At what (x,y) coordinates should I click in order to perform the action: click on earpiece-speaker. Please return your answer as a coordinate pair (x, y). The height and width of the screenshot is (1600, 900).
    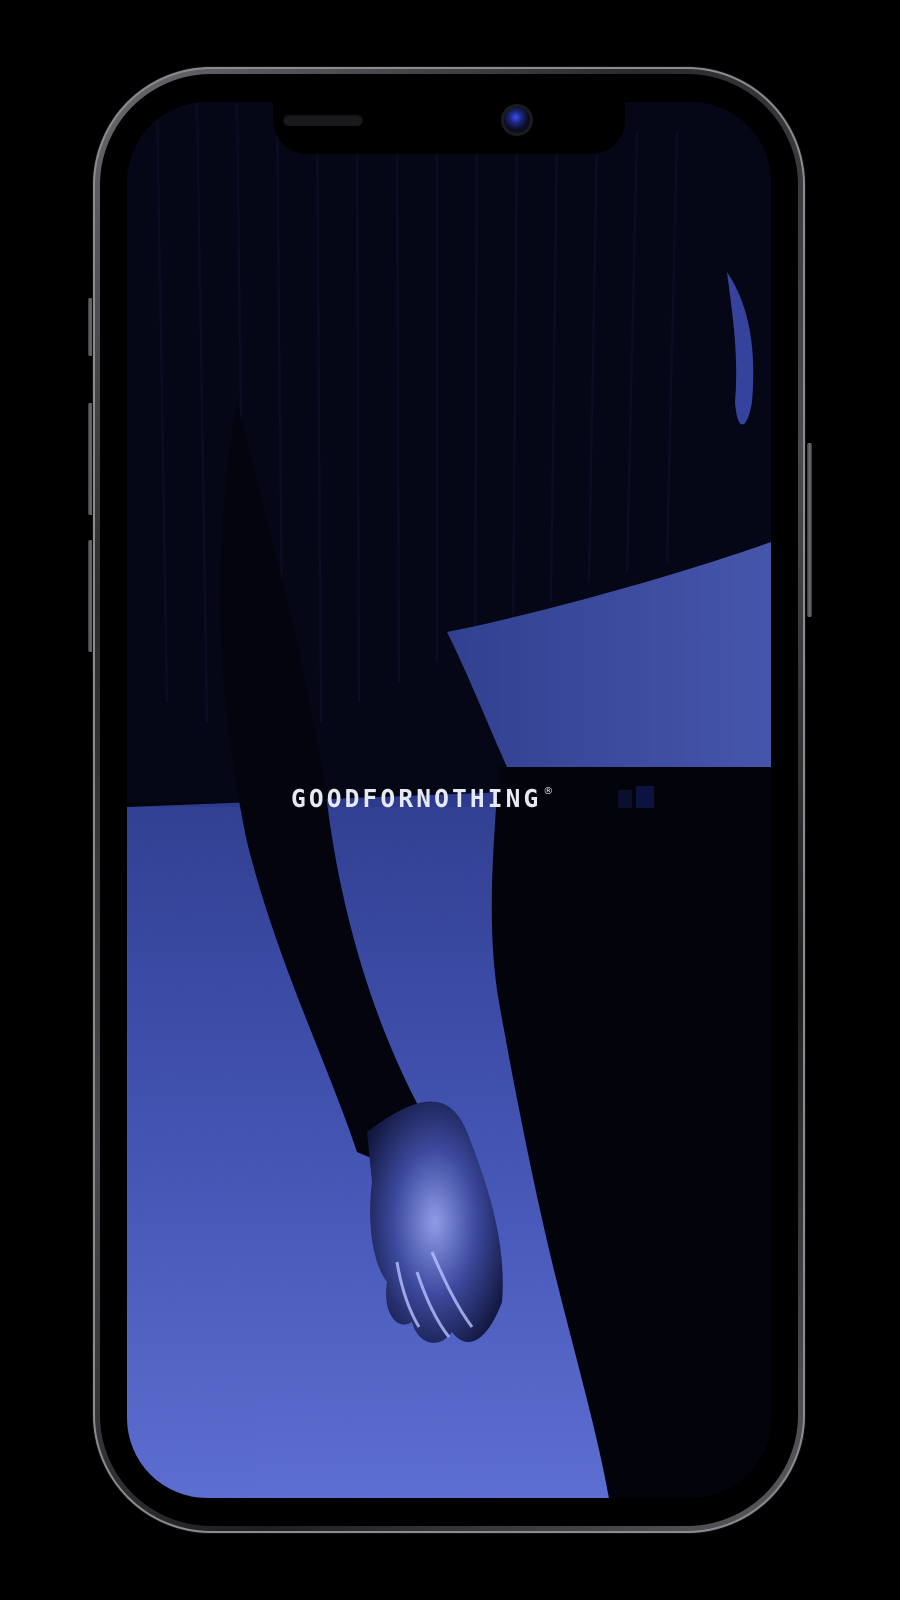
    Looking at the image, I should click on (323, 120).